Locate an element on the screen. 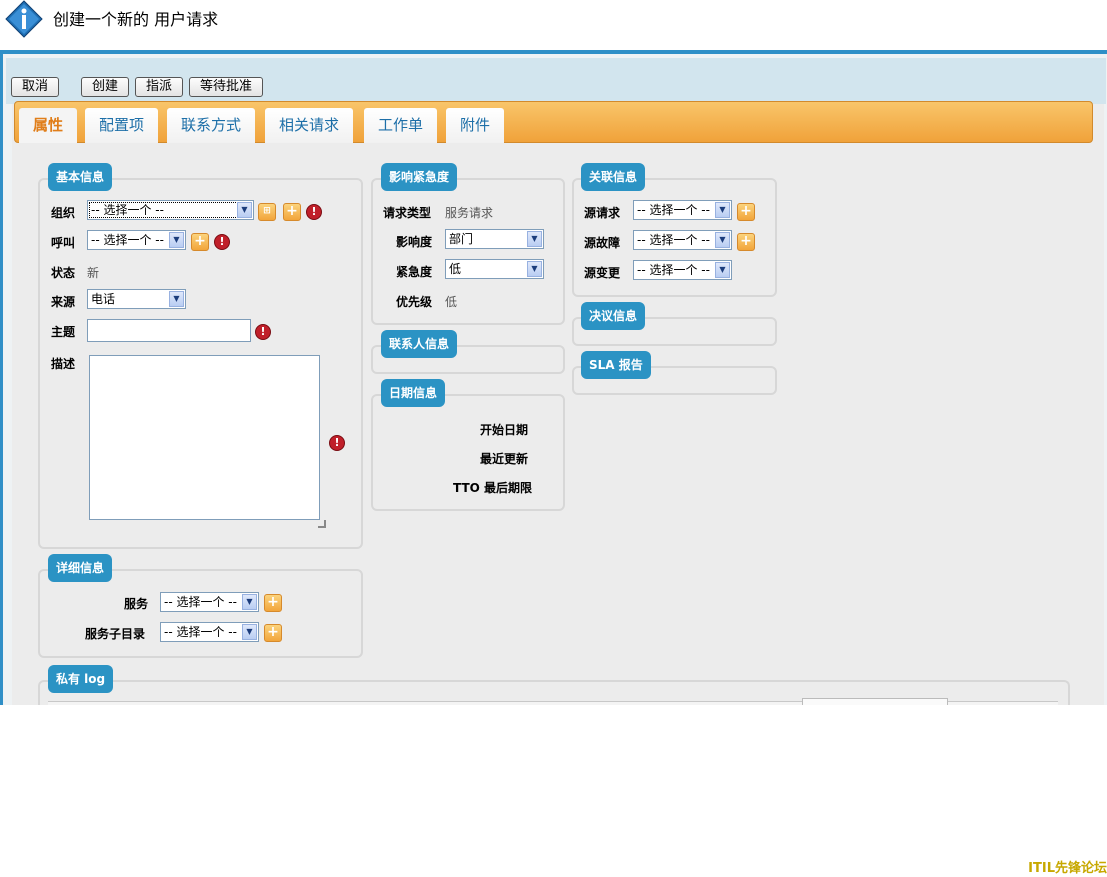  add-source-request-button: + is located at coordinates (746, 212).